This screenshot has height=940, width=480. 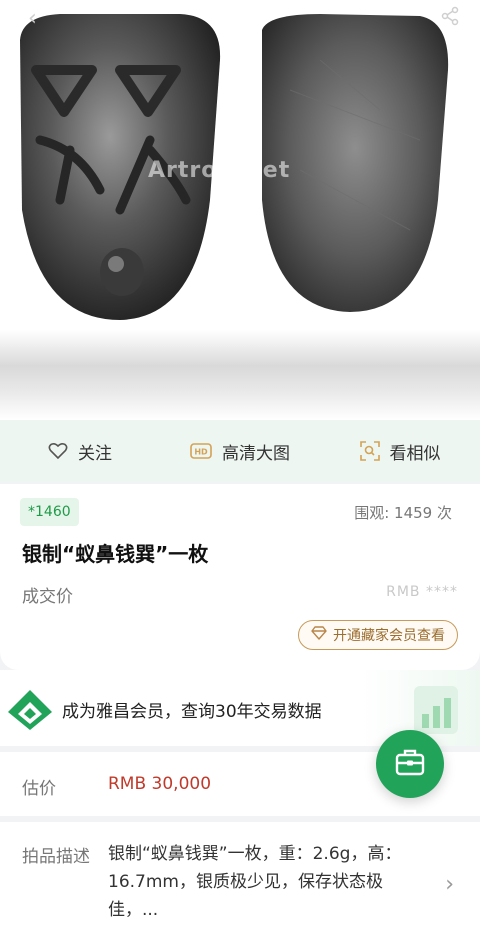 I want to click on follow-button: 关注, so click(x=80, y=451).